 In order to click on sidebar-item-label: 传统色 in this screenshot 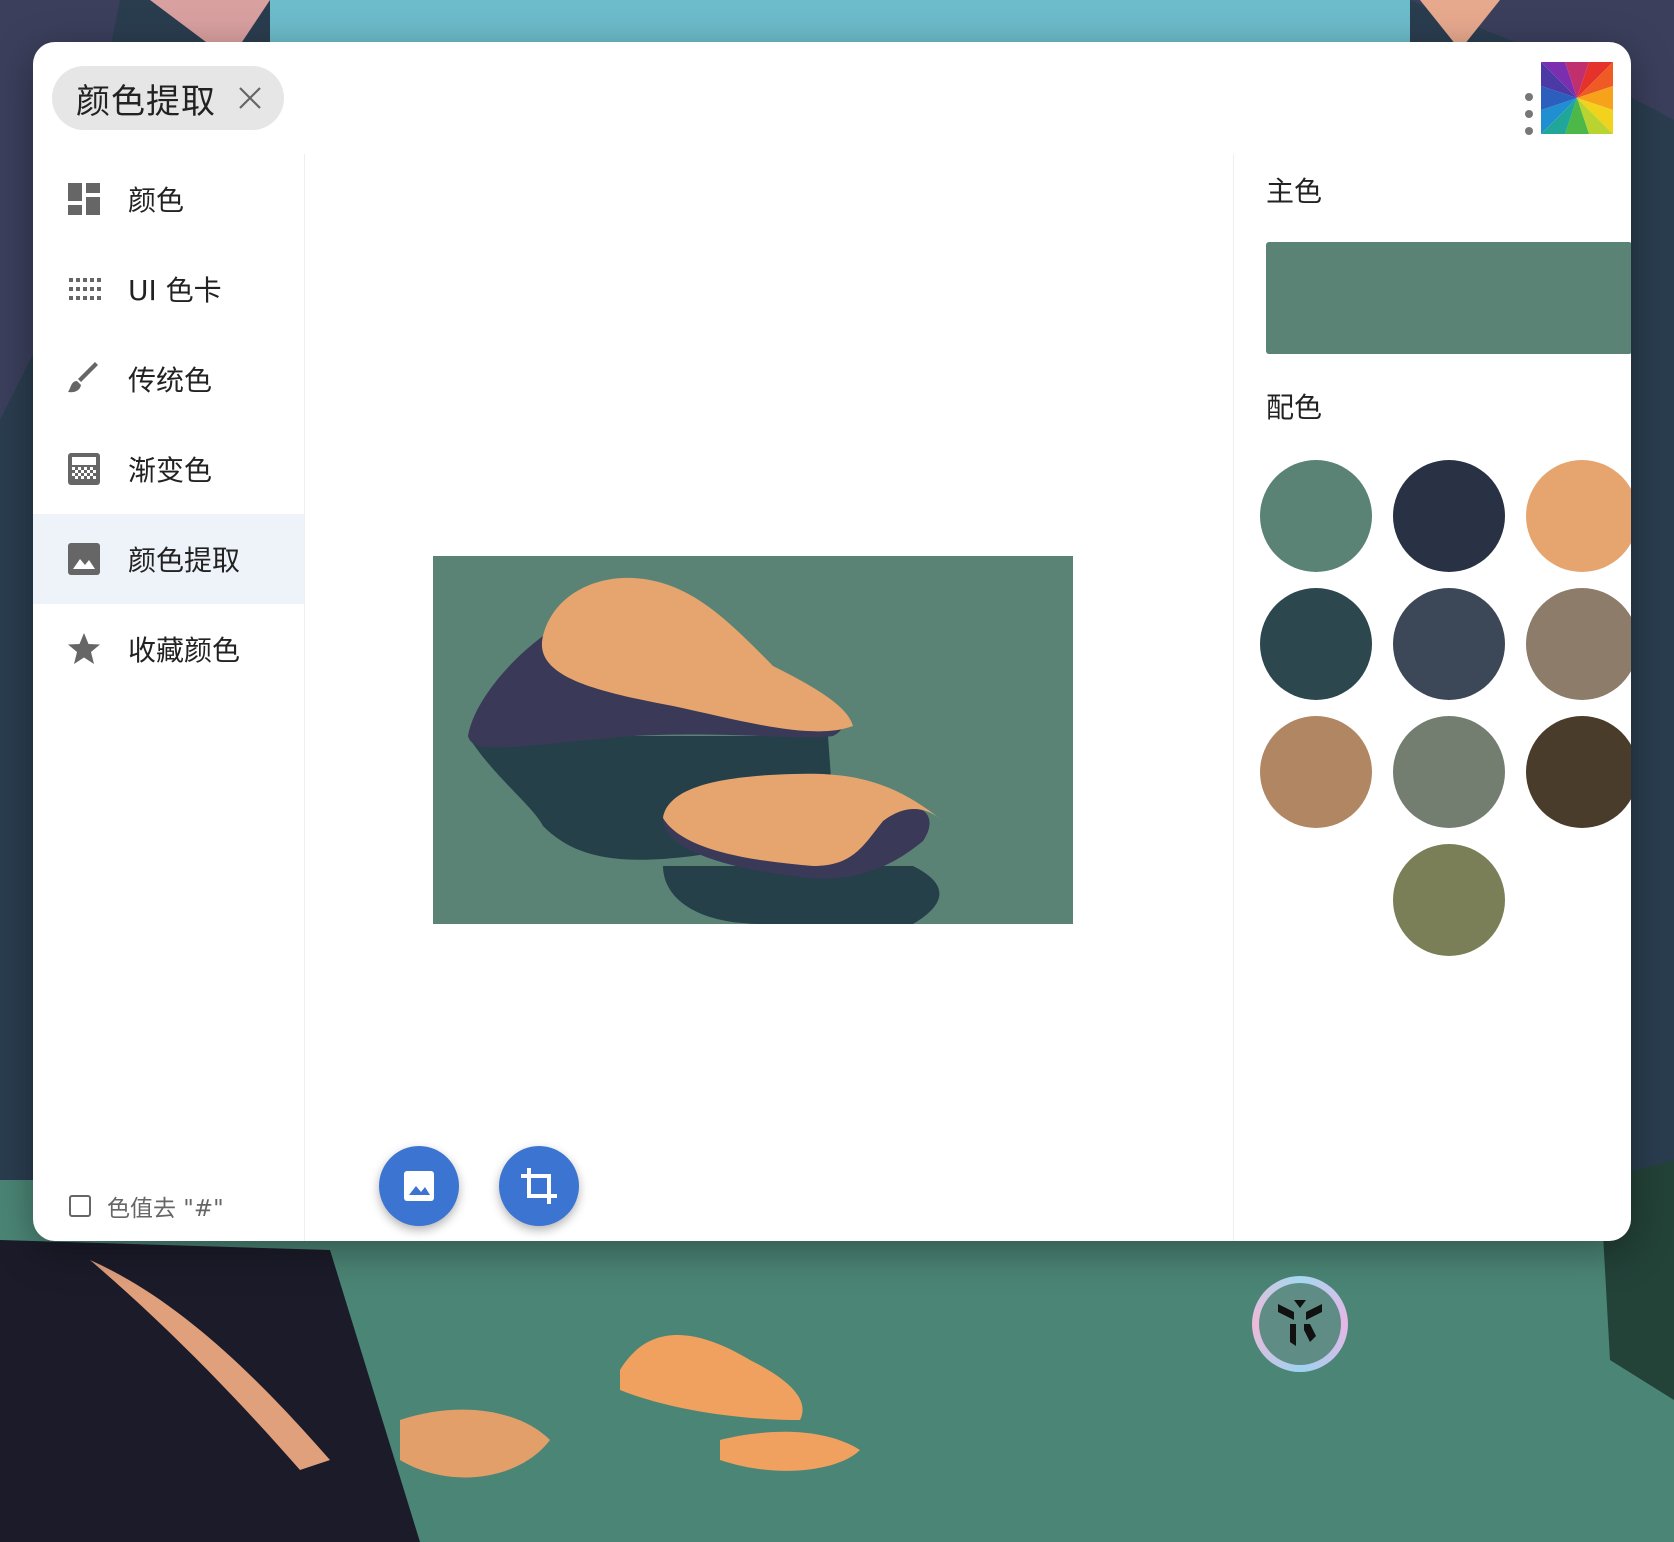, I will do `click(170, 380)`.